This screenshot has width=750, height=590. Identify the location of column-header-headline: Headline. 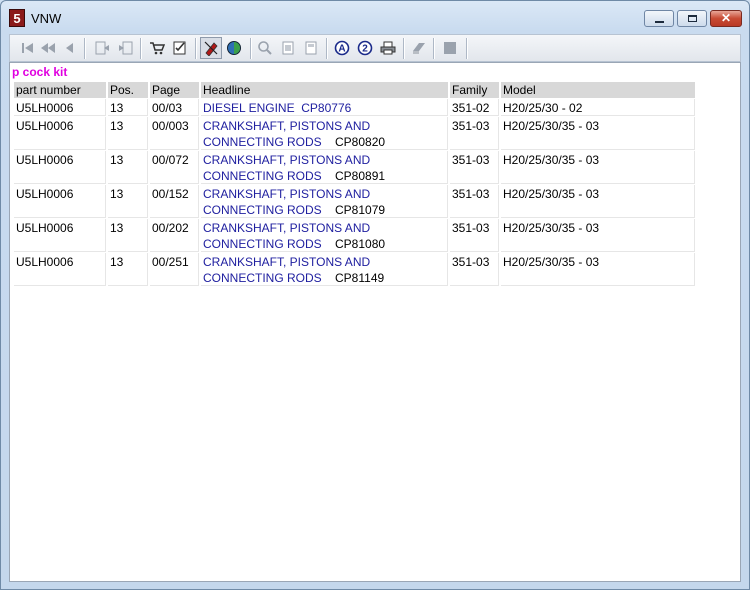
(324, 90).